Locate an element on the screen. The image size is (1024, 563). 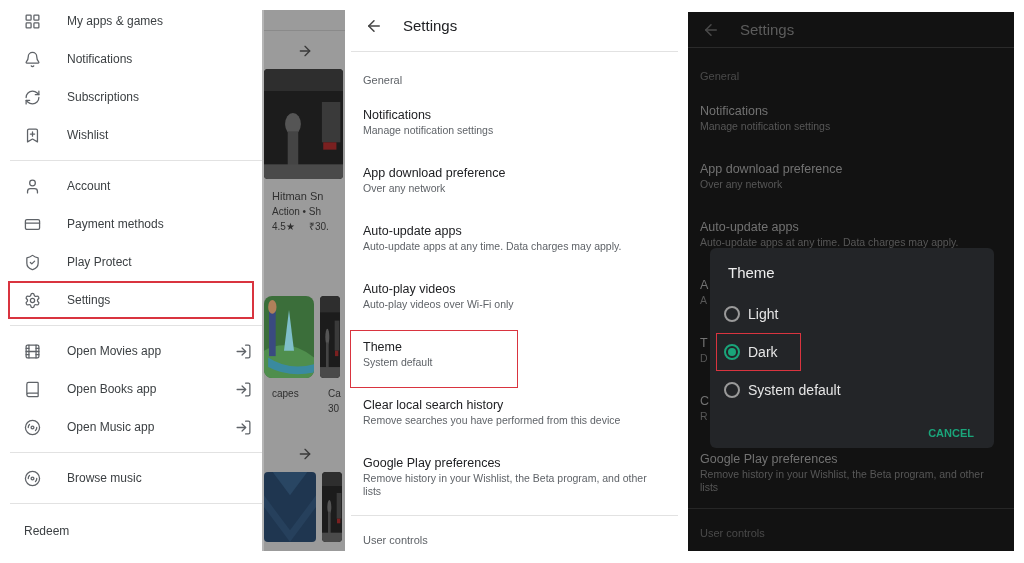
drawer-item: Notifications is located at coordinates (131, 59).